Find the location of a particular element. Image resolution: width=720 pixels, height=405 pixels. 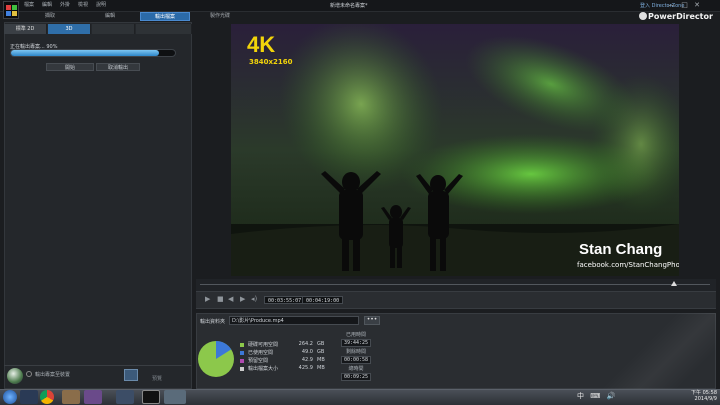

play-icon: ▶ is located at coordinates (207, 299).